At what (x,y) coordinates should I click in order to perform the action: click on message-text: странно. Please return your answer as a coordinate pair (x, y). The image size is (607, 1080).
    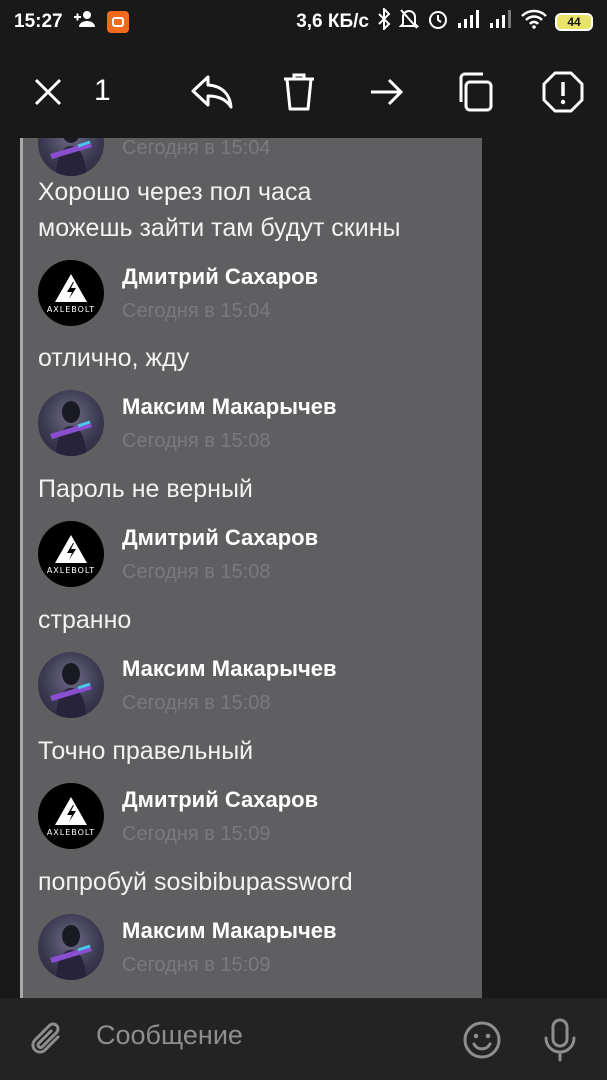
    Looking at the image, I should click on (248, 620).